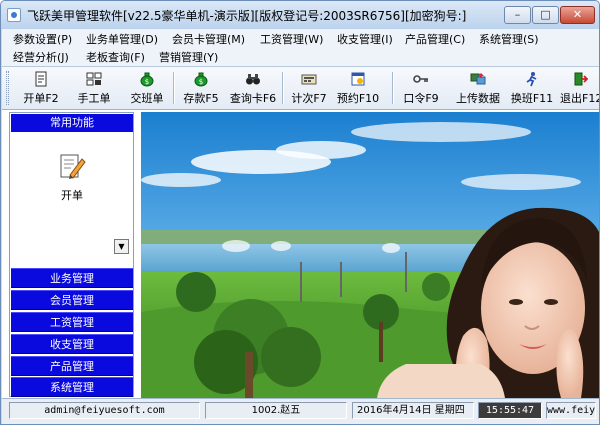 This screenshot has height=425, width=600. Describe the element at coordinates (42, 39) in the screenshot. I see `menu-item-params: 参数设置(P)` at that location.